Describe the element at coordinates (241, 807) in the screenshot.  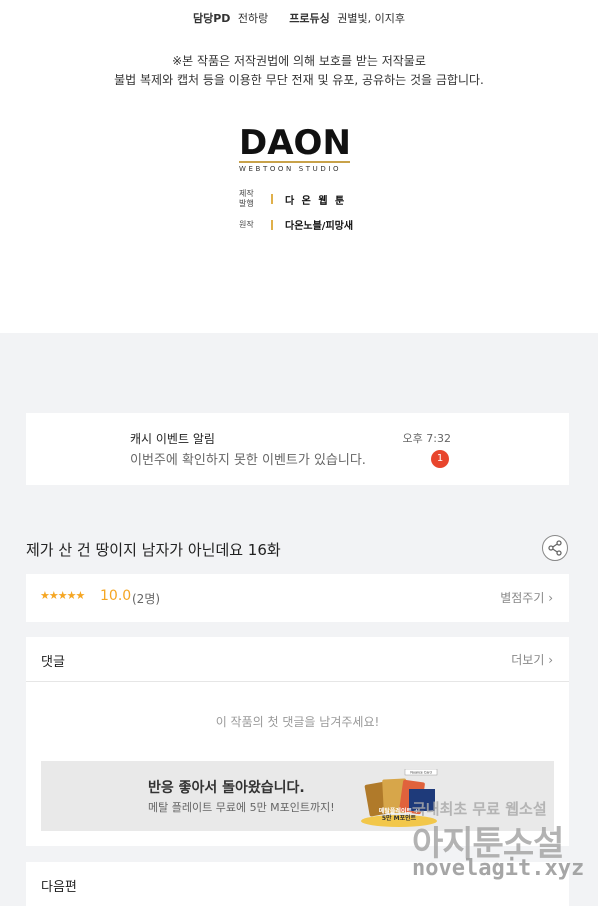
I see `banner-subtitle: 메탈 플레이트 무료에 5만 M포인트까지!` at that location.